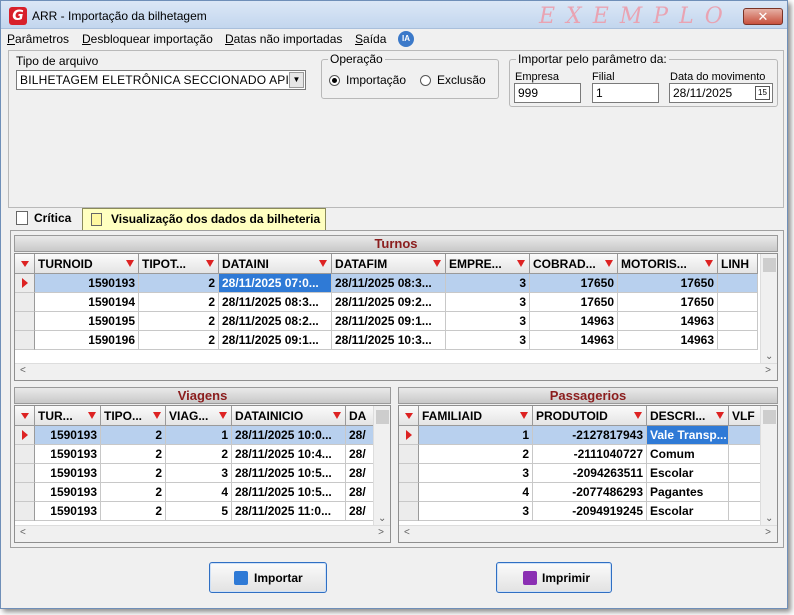  I want to click on scroll-thumb, so click(382, 417).